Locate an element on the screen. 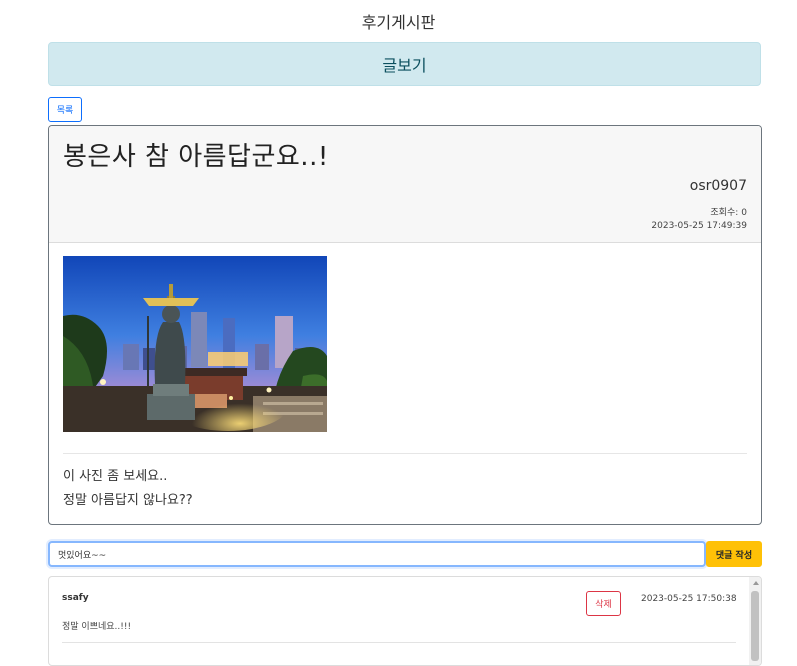 The height and width of the screenshot is (666, 797). comment-input is located at coordinates (377, 554).